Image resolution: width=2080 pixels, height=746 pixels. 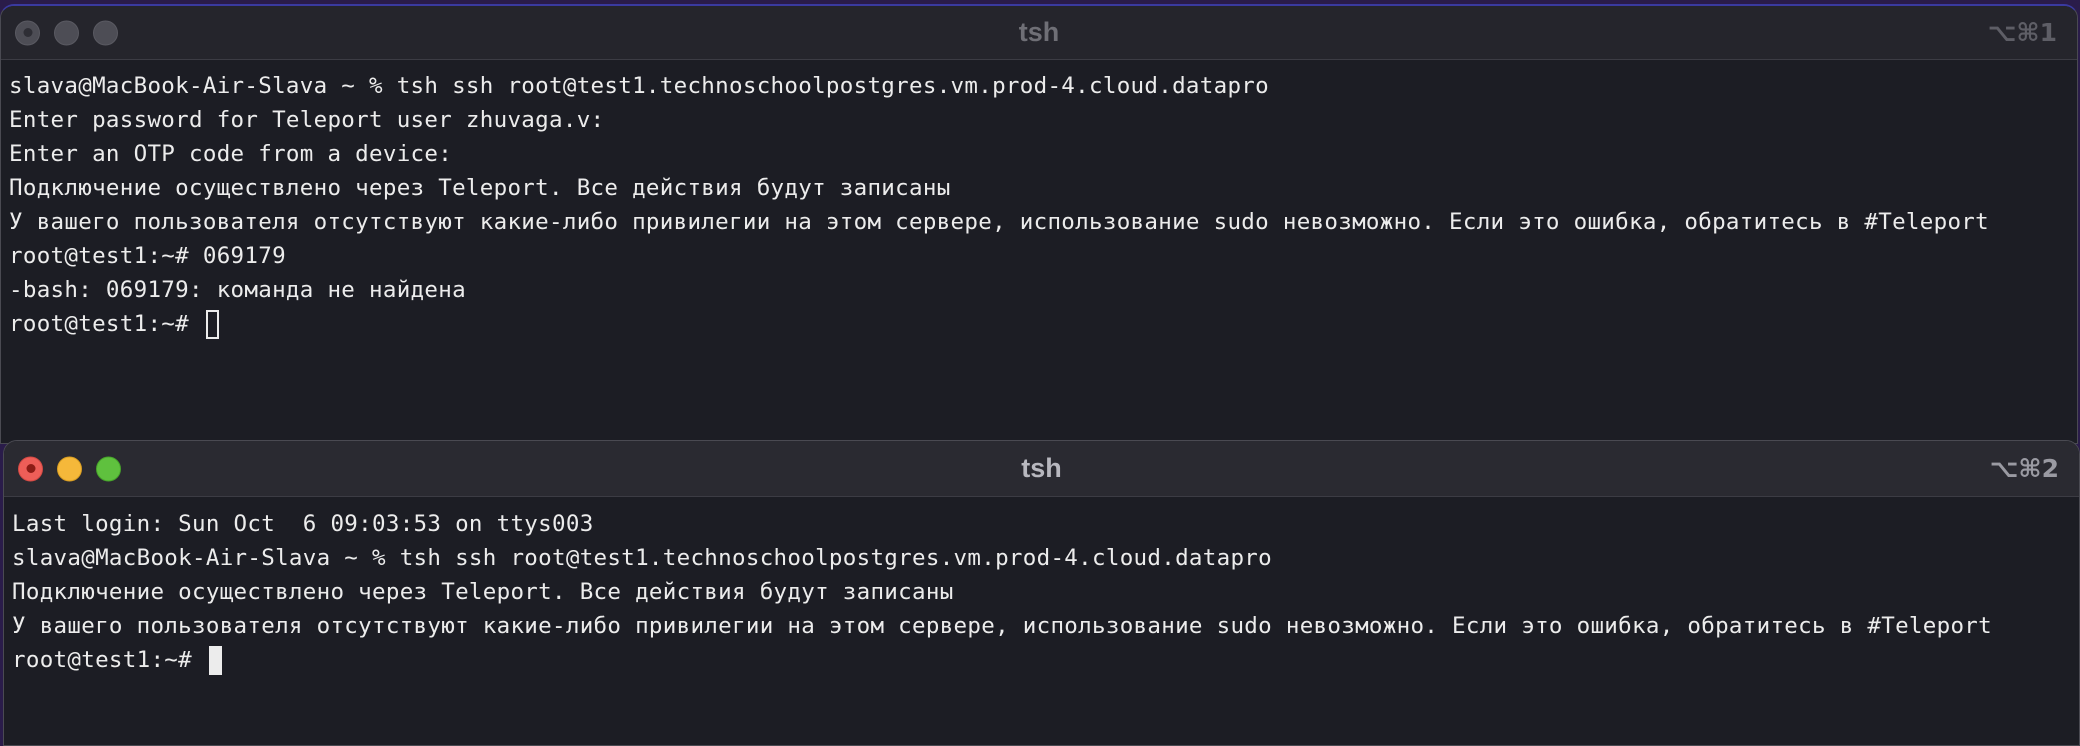 What do you see at coordinates (2024, 468) in the screenshot?
I see `window-shortcut: ⌥⌘2` at bounding box center [2024, 468].